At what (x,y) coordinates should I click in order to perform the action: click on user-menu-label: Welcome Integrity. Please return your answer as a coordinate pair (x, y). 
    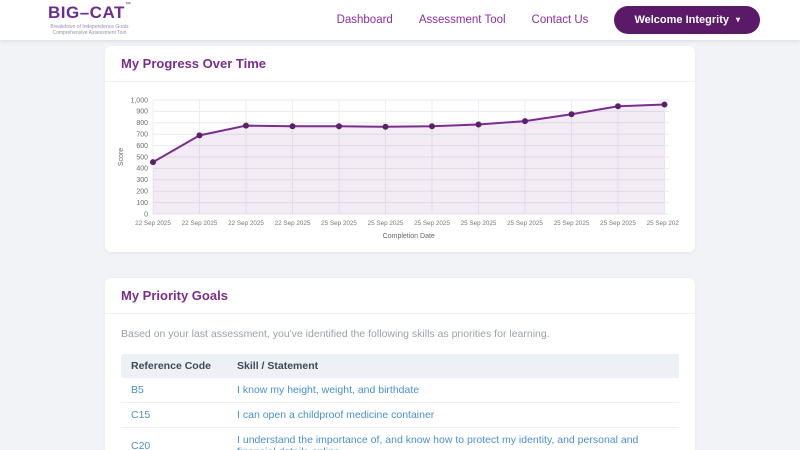
    Looking at the image, I should click on (681, 20).